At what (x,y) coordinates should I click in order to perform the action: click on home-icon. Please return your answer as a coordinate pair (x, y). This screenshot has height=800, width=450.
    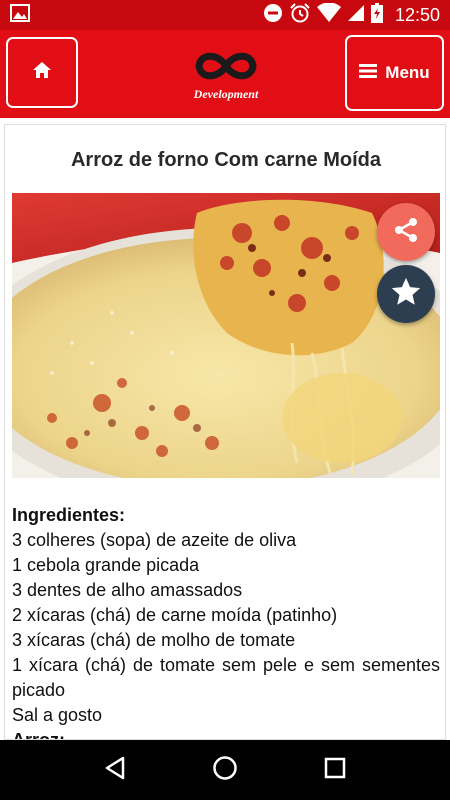
    Looking at the image, I should click on (42, 72).